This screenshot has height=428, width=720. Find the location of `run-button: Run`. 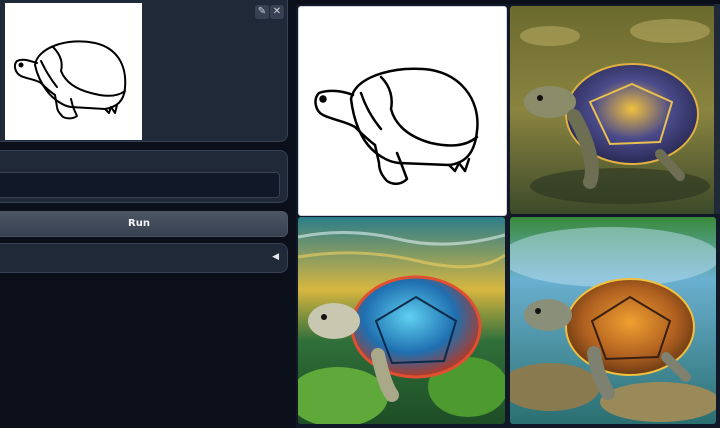

run-button: Run is located at coordinates (144, 224).